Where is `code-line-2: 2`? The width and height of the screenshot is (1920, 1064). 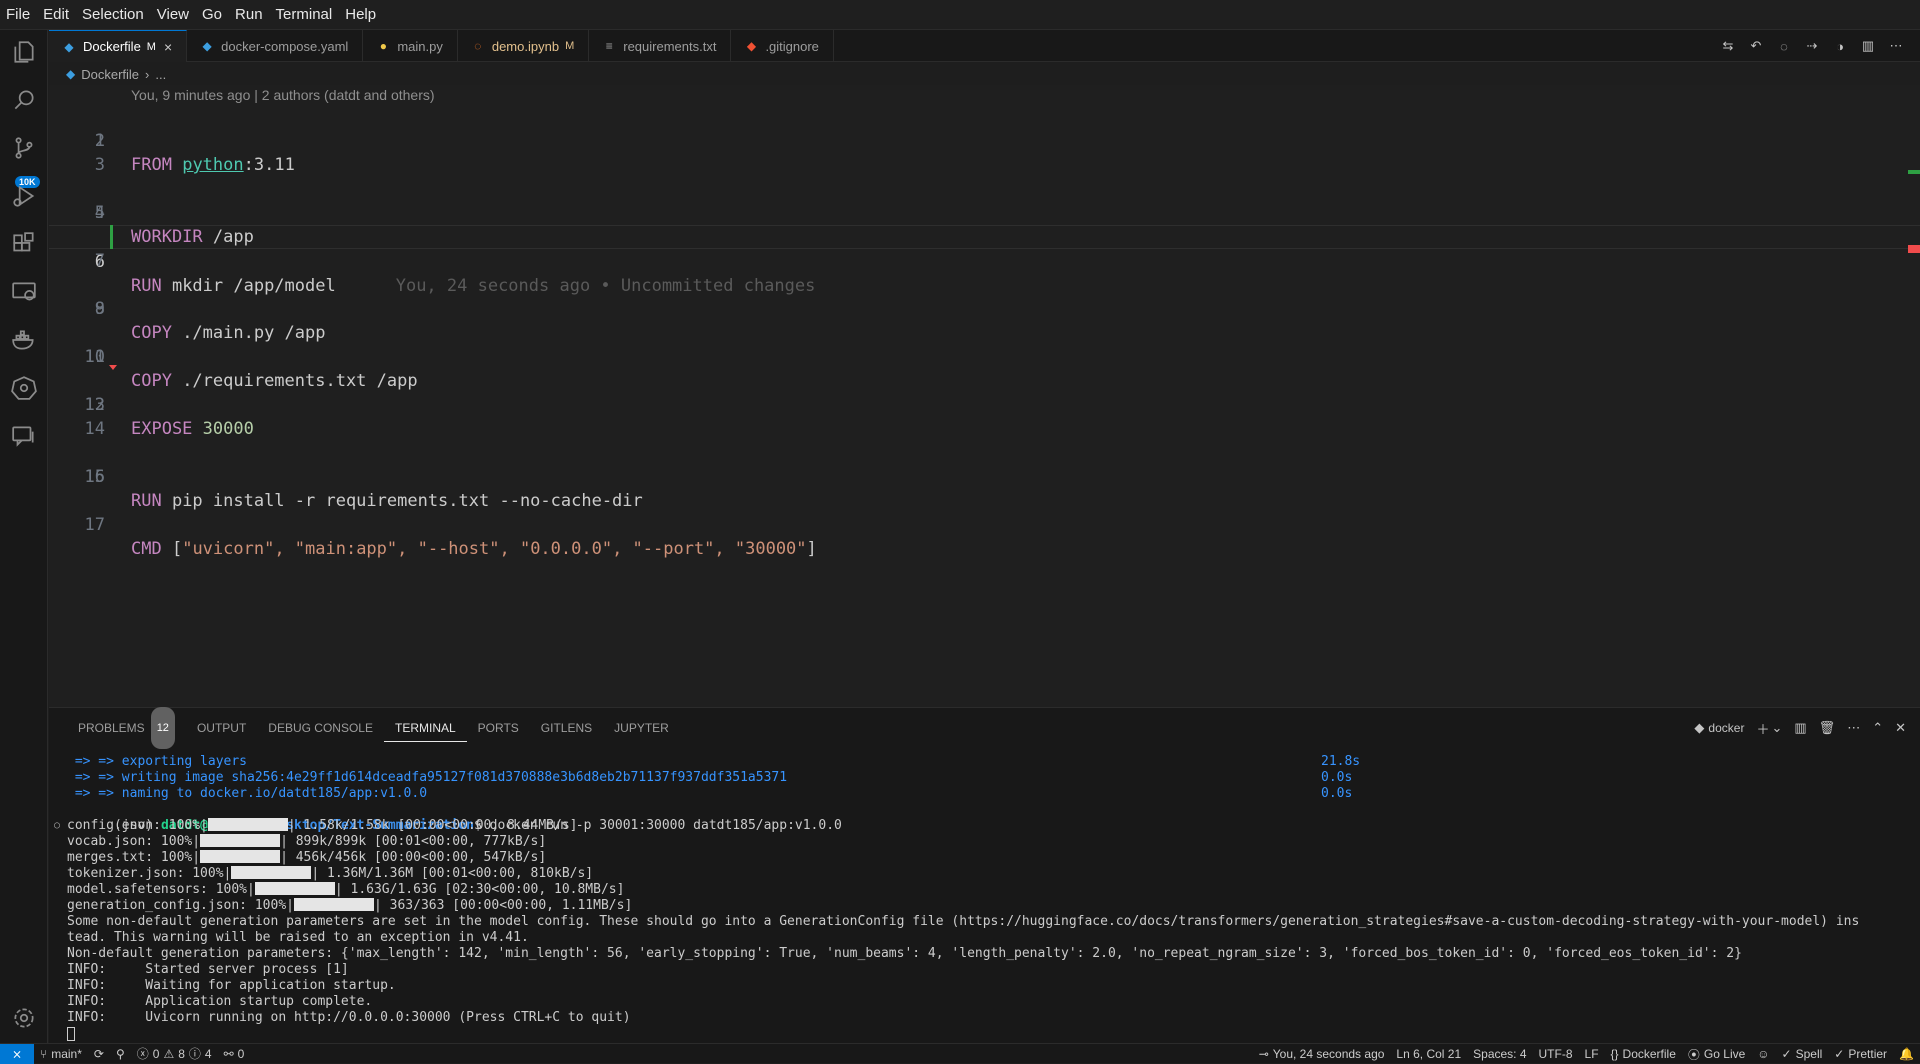
code-line-2: 2 is located at coordinates (984, 141).